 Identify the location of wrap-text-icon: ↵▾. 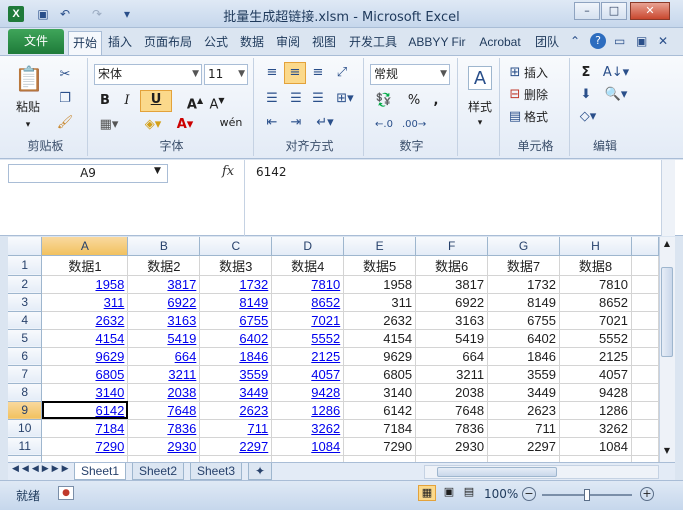
(325, 123).